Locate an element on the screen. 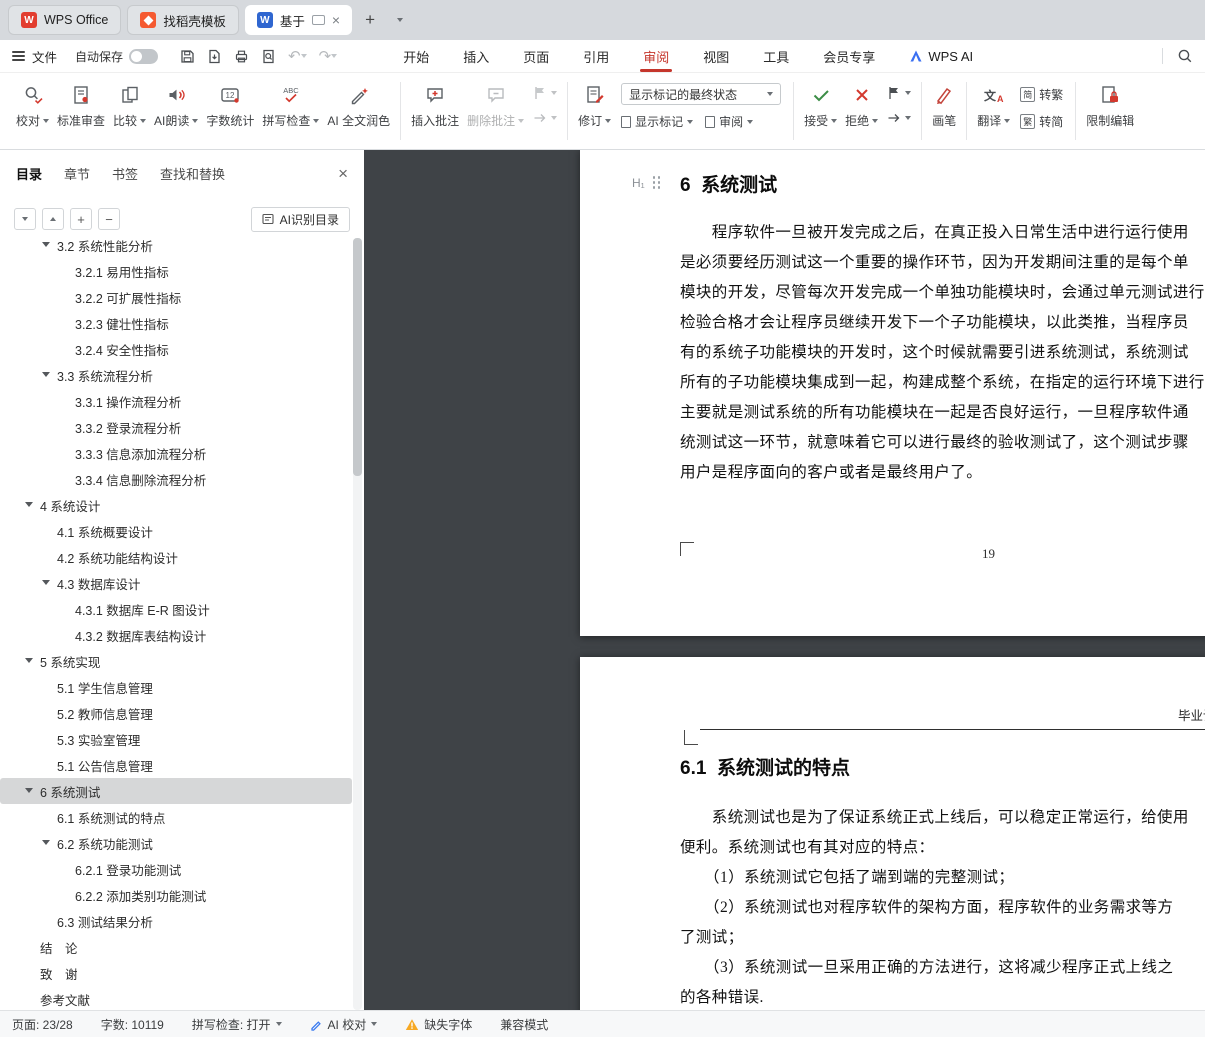  standard-review-button: 标准审查 is located at coordinates (81, 105).